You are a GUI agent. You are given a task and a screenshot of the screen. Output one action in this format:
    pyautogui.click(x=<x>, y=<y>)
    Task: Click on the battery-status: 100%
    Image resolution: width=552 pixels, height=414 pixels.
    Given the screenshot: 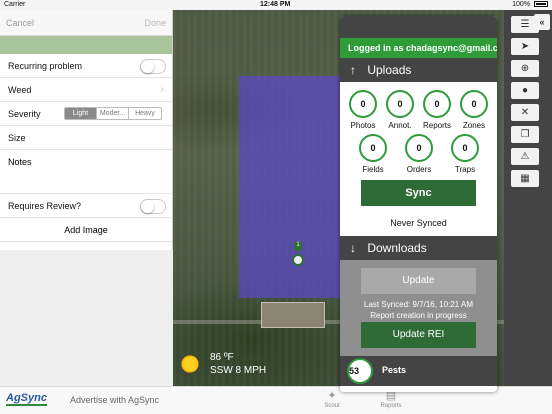 What is the action you would take?
    pyautogui.click(x=530, y=4)
    